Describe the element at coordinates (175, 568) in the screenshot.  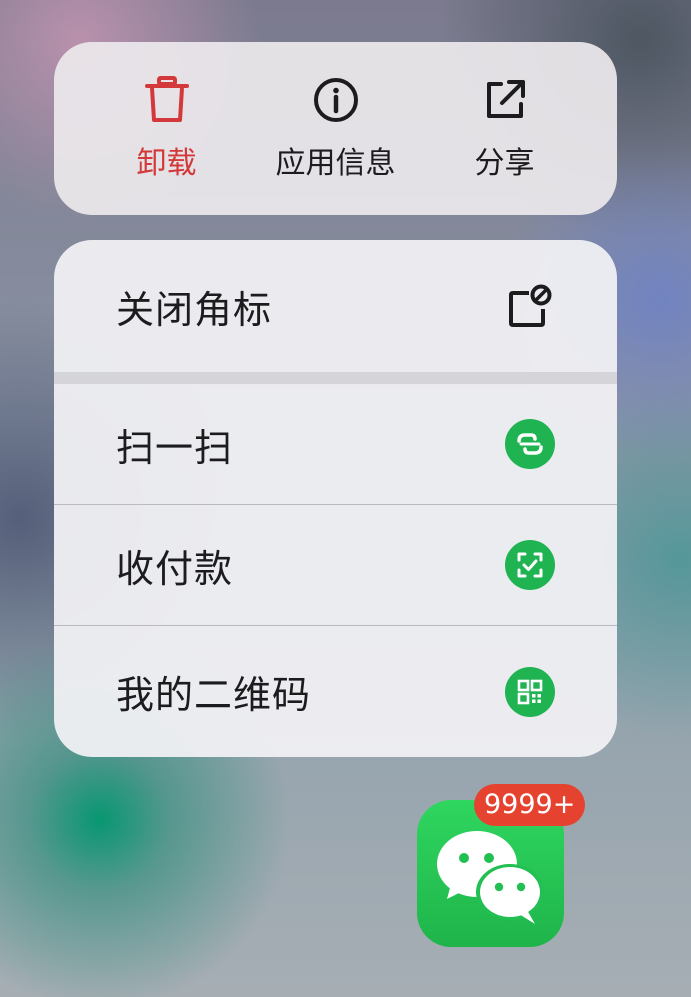
I see `menu-item-label: 收付款` at that location.